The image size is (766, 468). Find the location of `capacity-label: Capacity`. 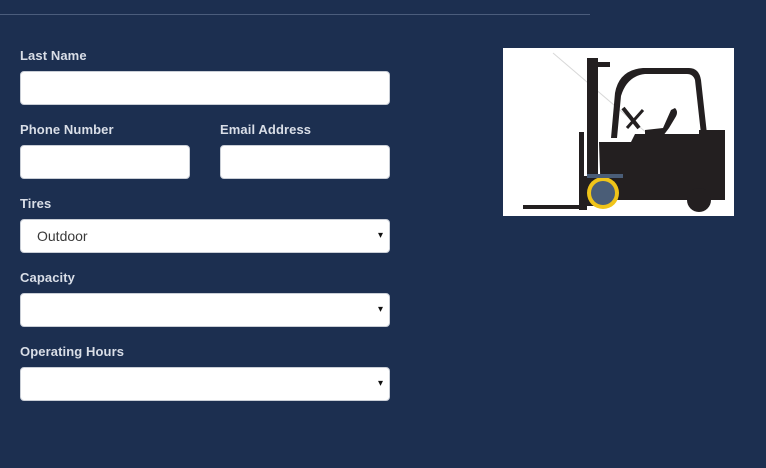

capacity-label: Capacity is located at coordinates (47, 277).